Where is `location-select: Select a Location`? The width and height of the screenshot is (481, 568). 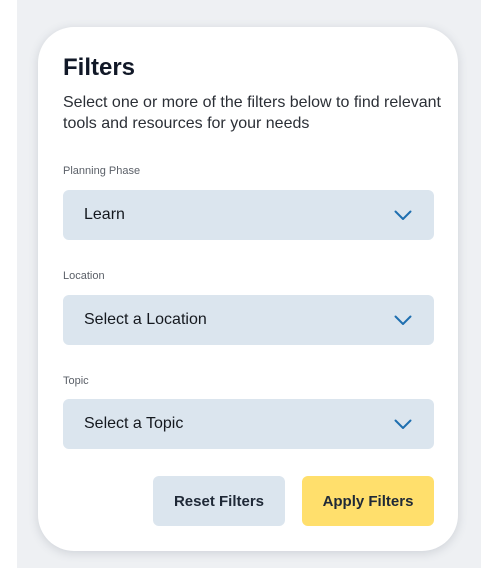 location-select: Select a Location is located at coordinates (248, 320).